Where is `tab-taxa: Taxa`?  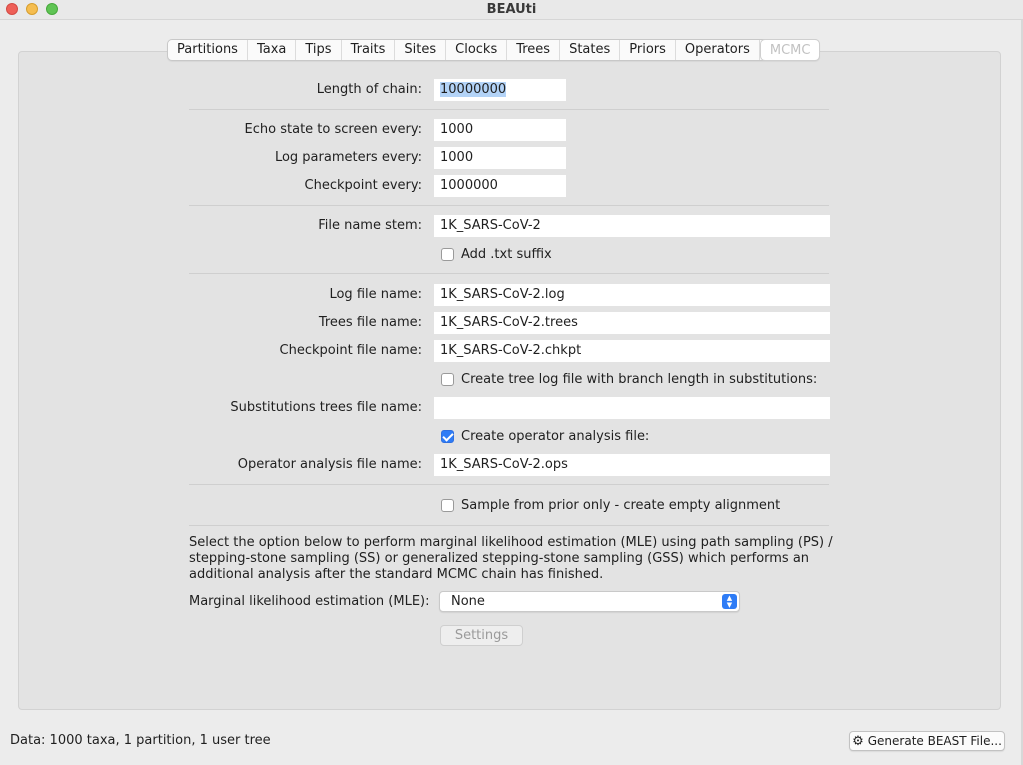
tab-taxa: Taxa is located at coordinates (272, 50).